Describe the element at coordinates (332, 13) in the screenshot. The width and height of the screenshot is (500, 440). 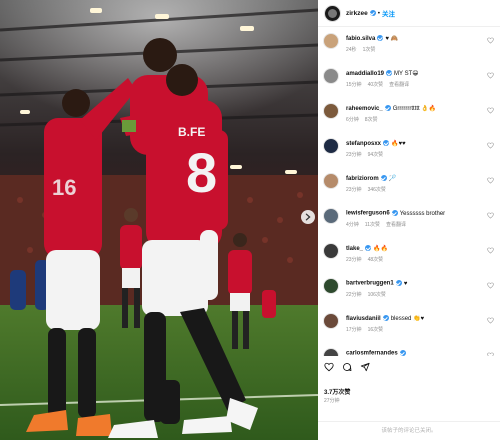
I see `author-avatar` at that location.